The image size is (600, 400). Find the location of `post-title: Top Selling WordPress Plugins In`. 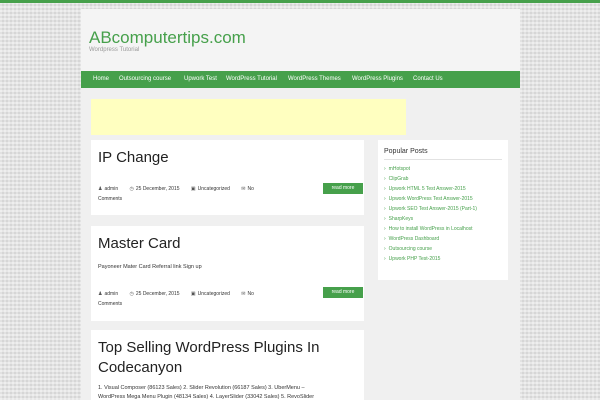

post-title: Top Selling WordPress Plugins In is located at coordinates (209, 348).